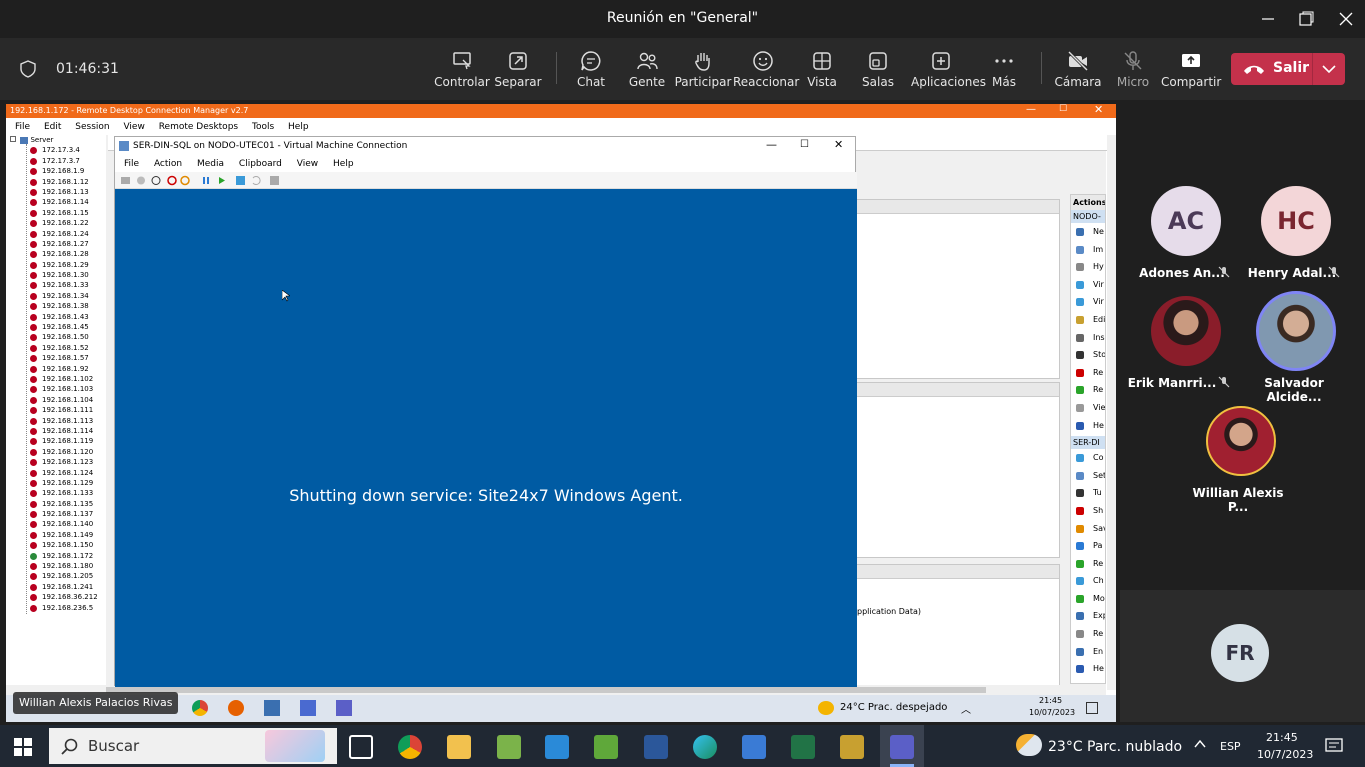 The width and height of the screenshot is (1365, 767). What do you see at coordinates (361, 747) in the screenshot?
I see `task-view-icon` at bounding box center [361, 747].